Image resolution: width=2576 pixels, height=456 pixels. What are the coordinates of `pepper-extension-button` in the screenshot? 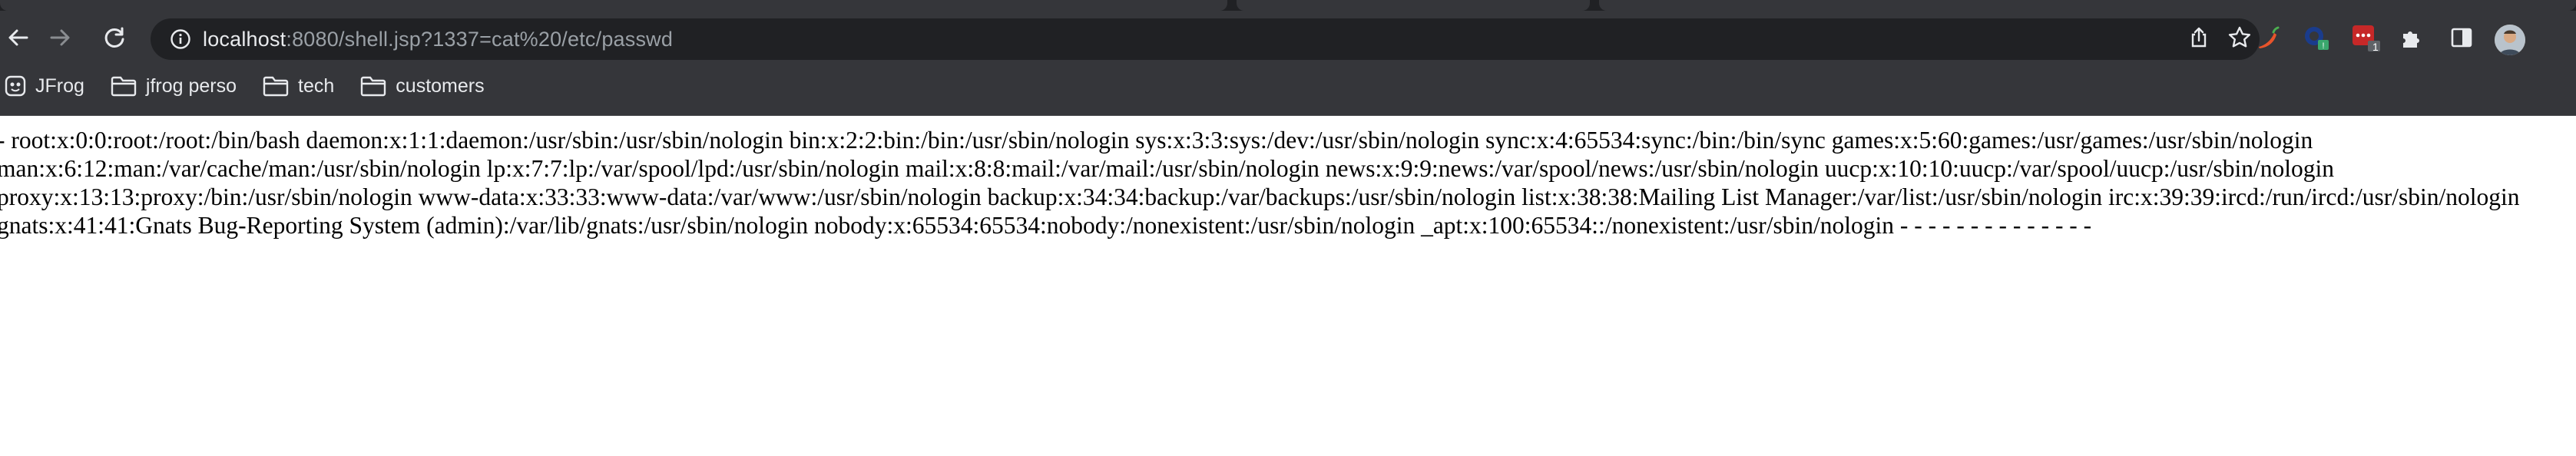 It's located at (2268, 37).